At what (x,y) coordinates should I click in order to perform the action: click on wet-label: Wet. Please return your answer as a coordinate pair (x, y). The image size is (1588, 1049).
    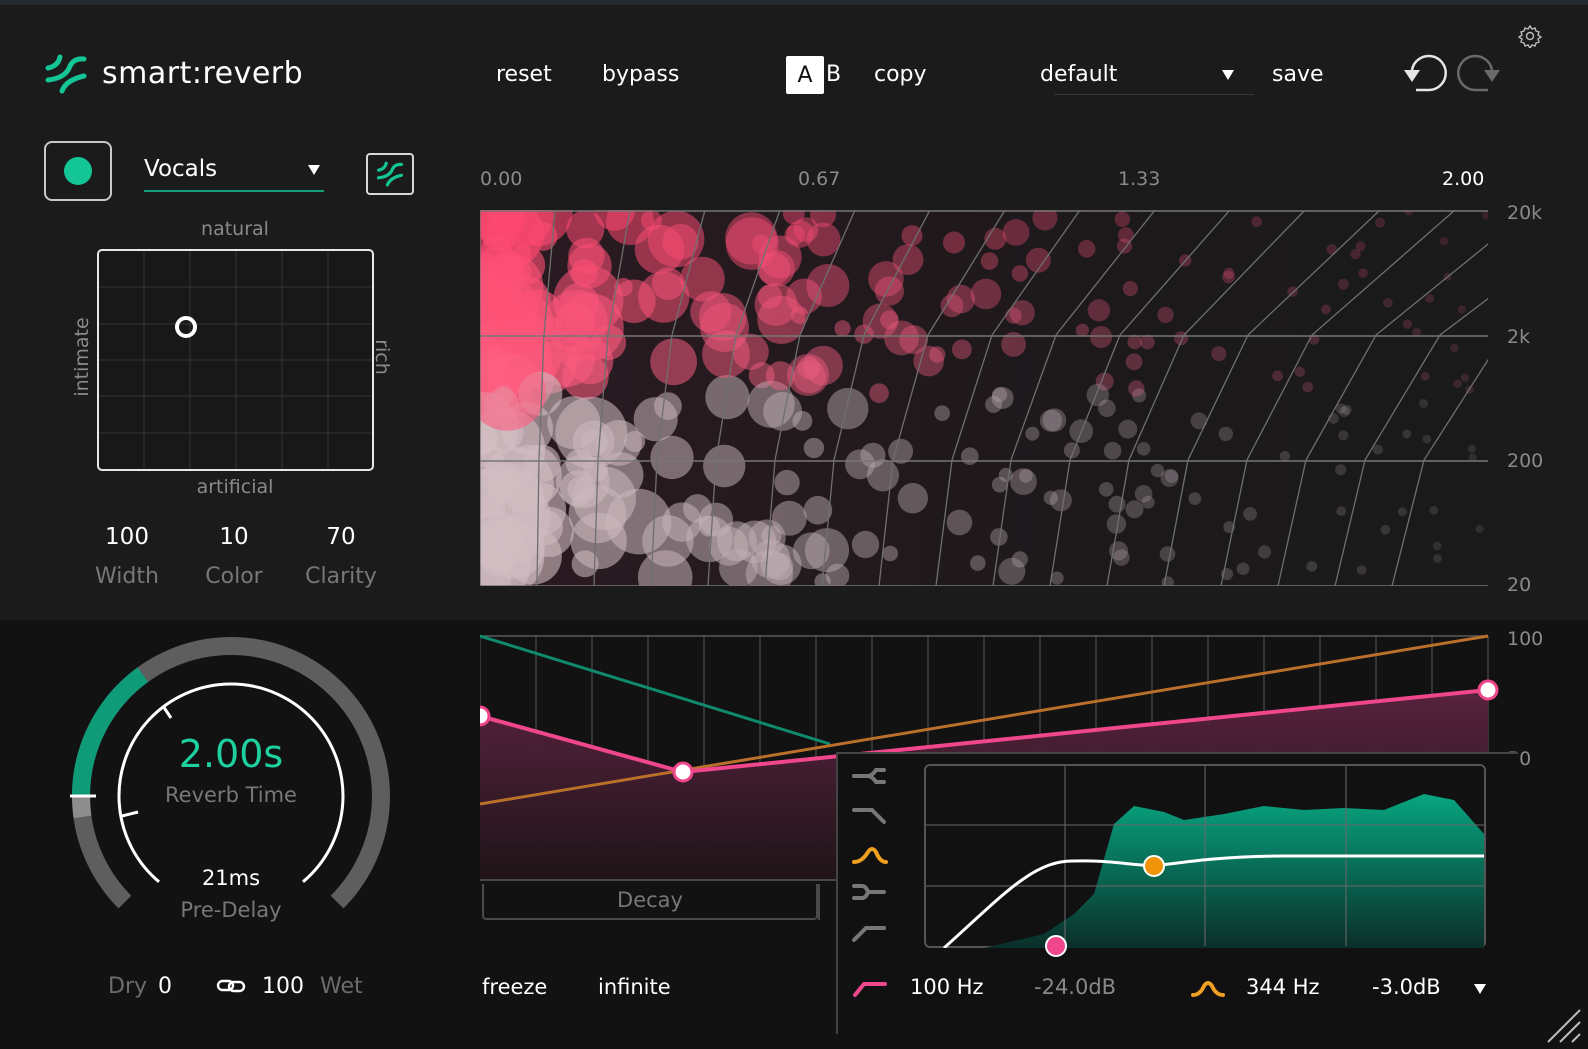
    Looking at the image, I should click on (341, 986).